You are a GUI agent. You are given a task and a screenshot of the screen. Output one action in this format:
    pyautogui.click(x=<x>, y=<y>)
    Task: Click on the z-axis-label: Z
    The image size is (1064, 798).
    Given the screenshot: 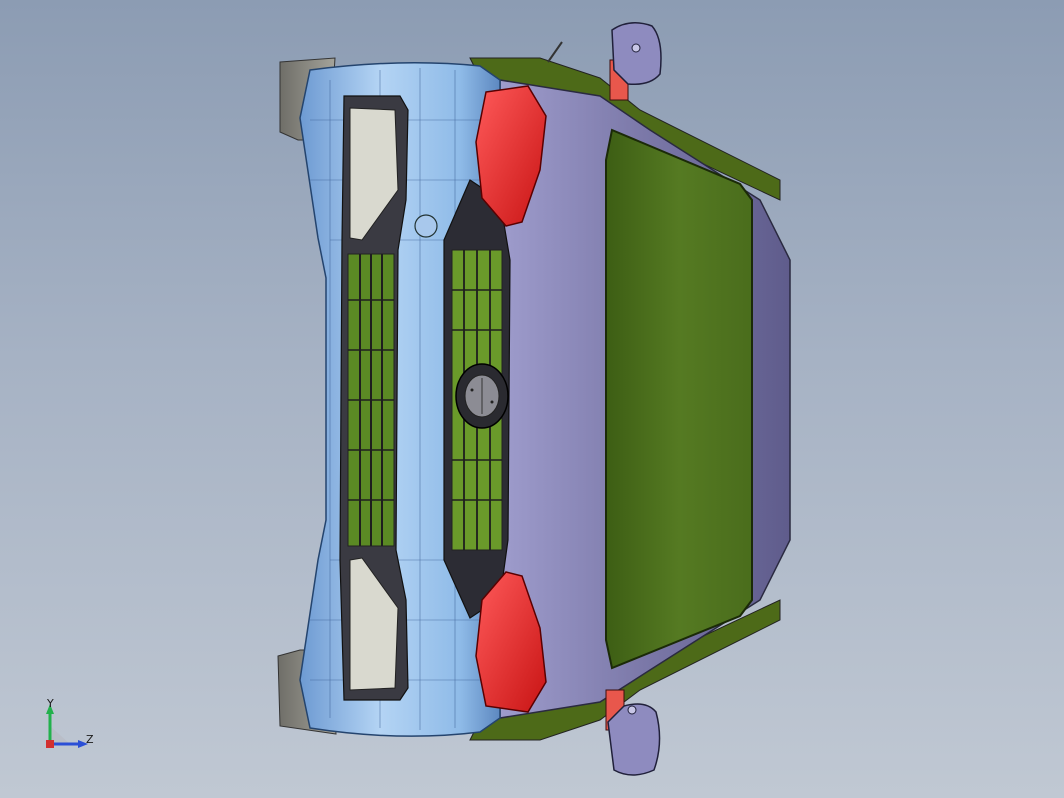 What is the action you would take?
    pyautogui.click(x=90, y=739)
    